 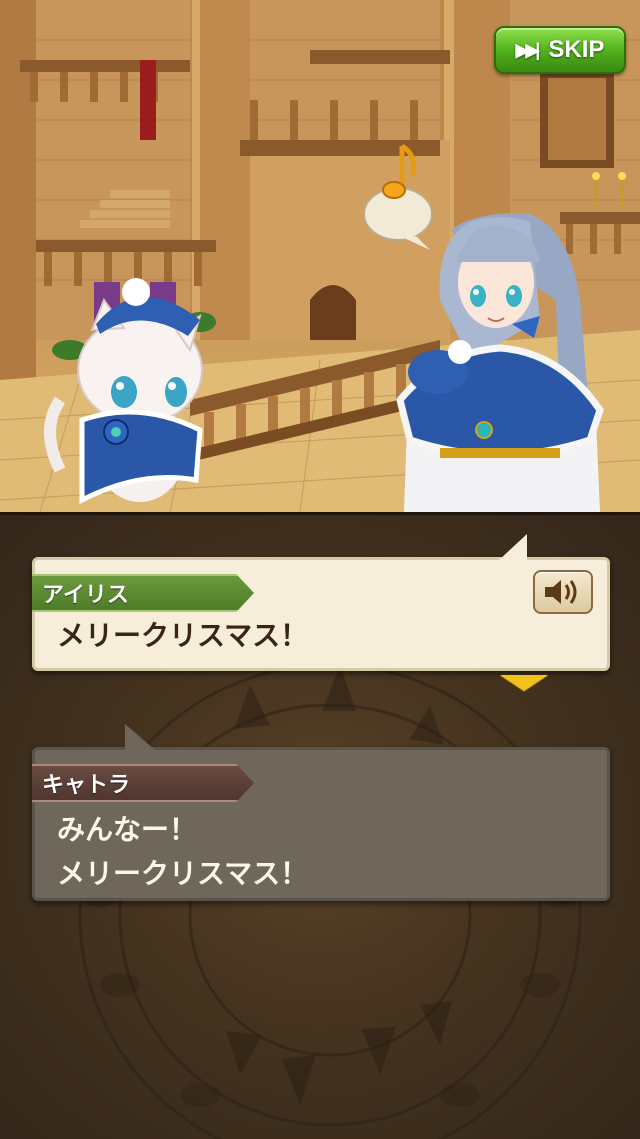 What do you see at coordinates (576, 49) in the screenshot?
I see `skip-label: SKIP` at bounding box center [576, 49].